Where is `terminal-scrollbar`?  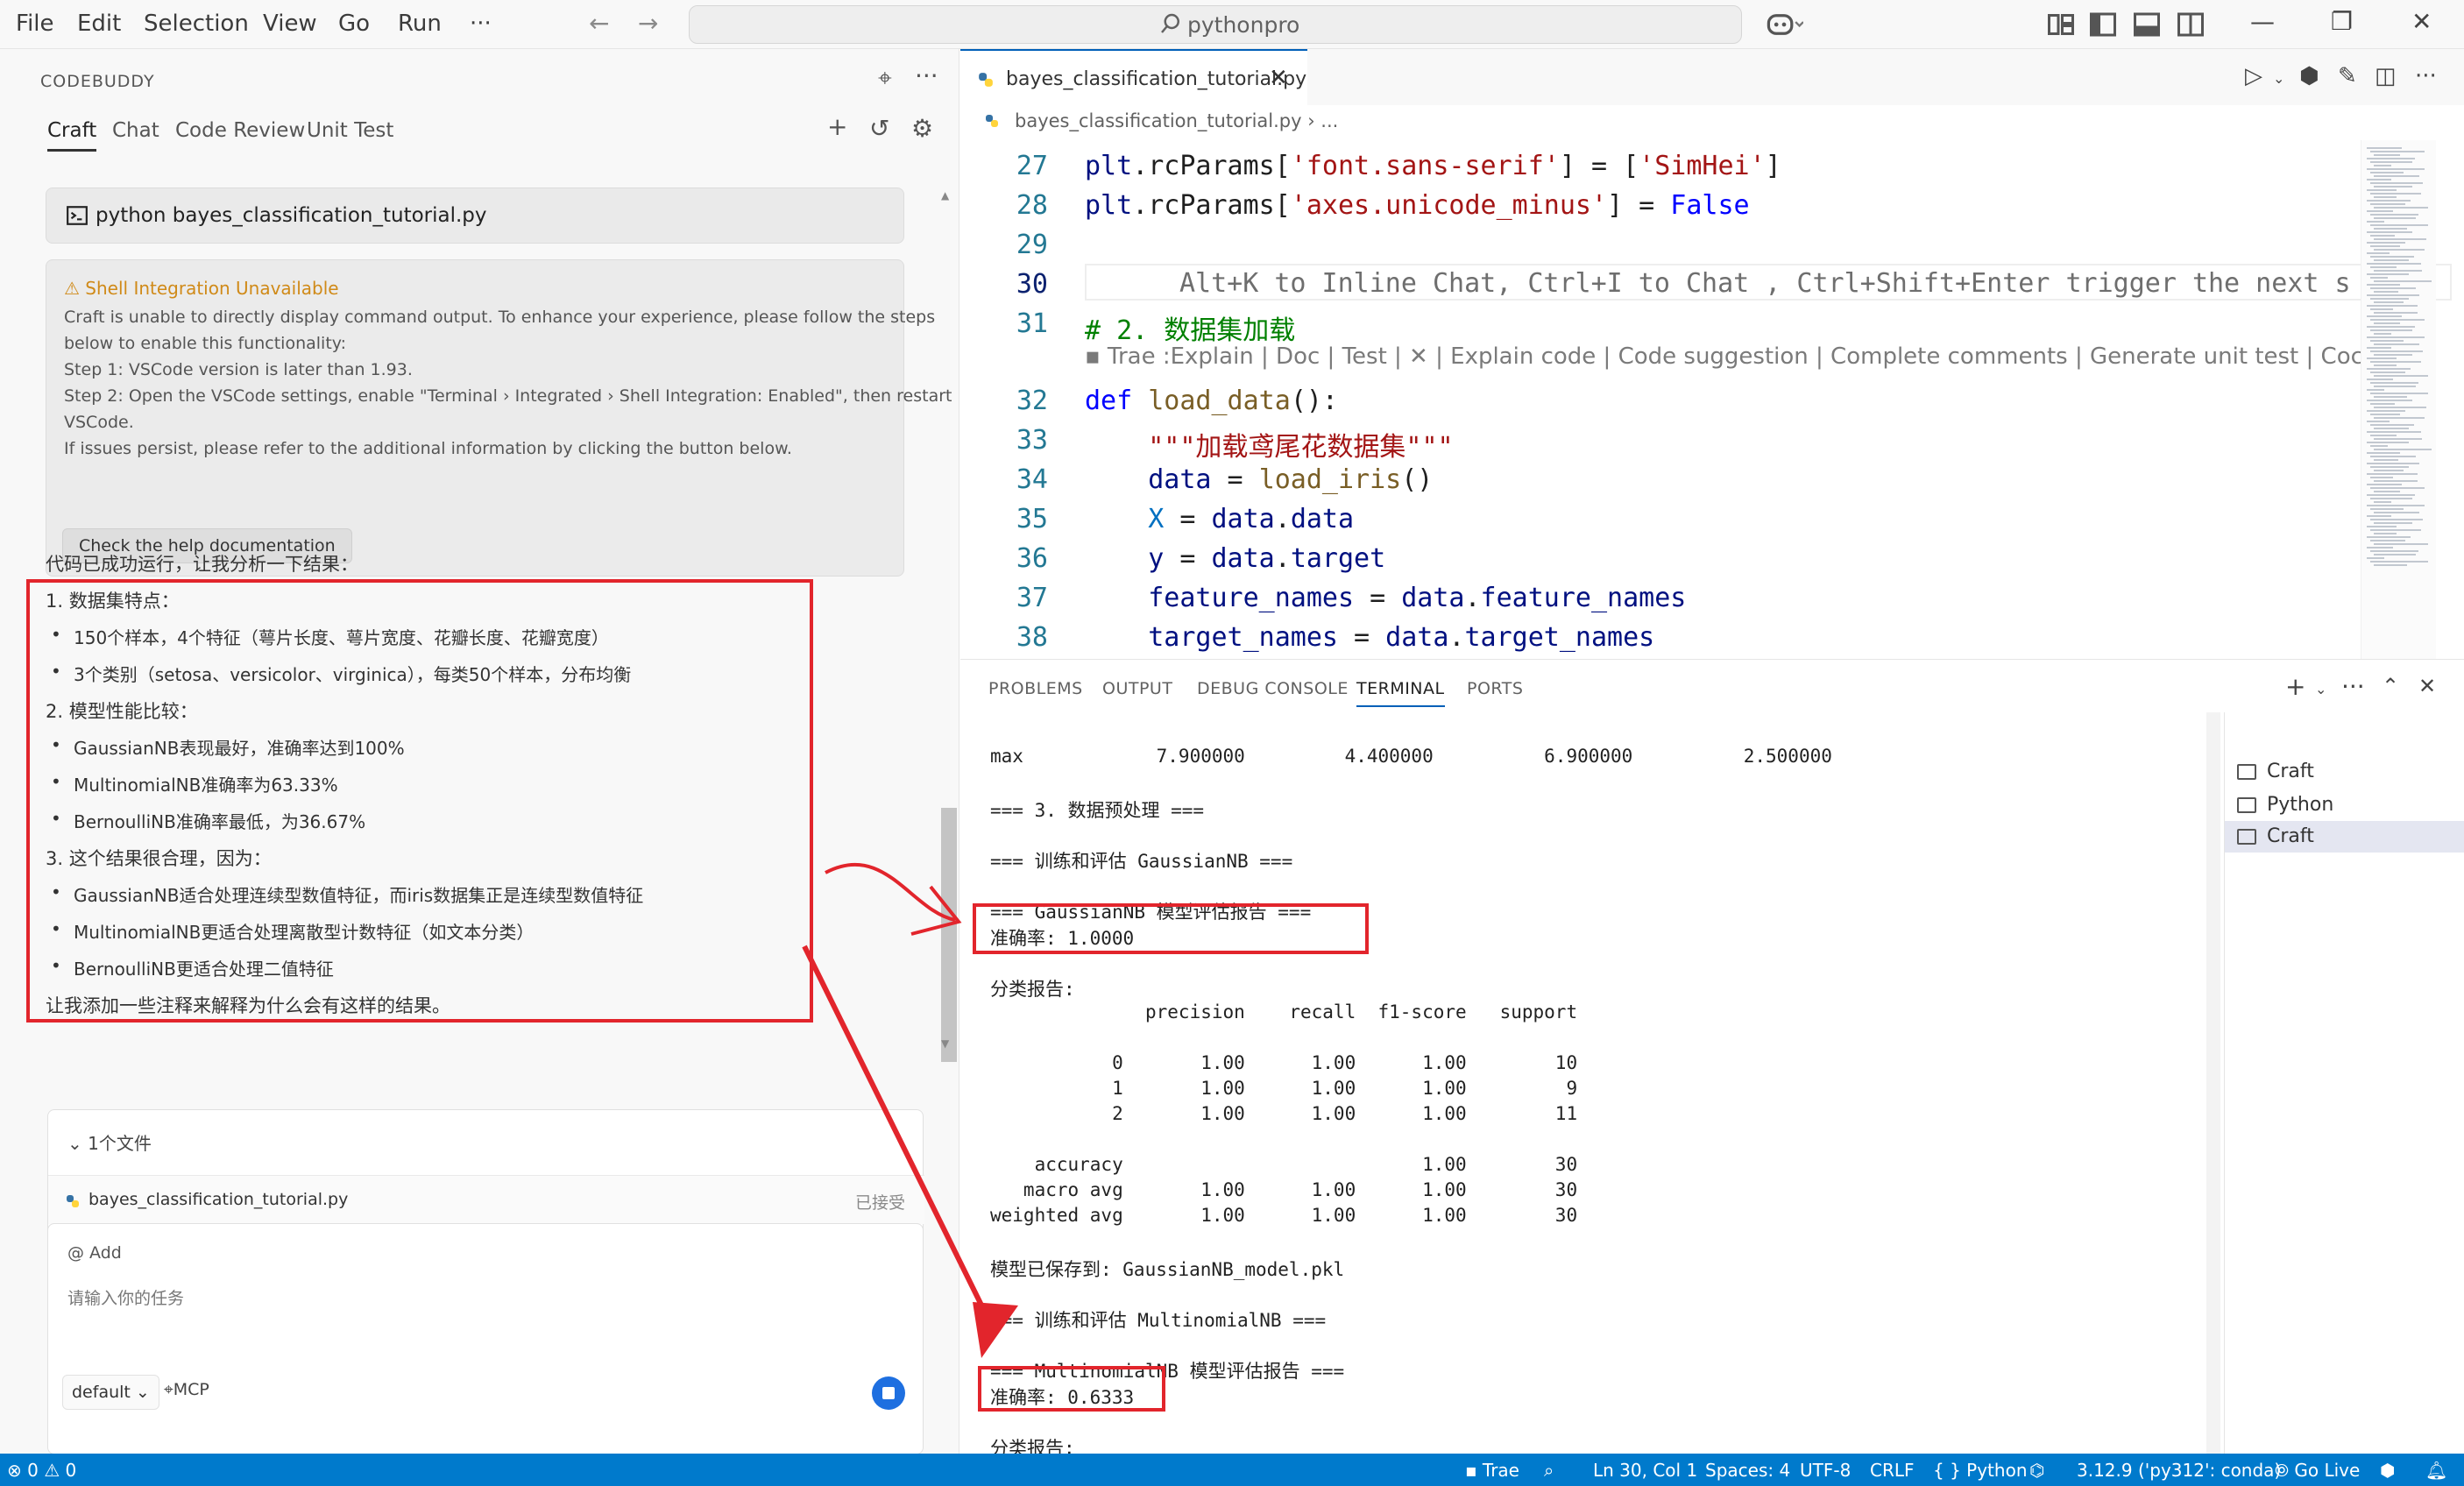 terminal-scrollbar is located at coordinates (2213, 1083).